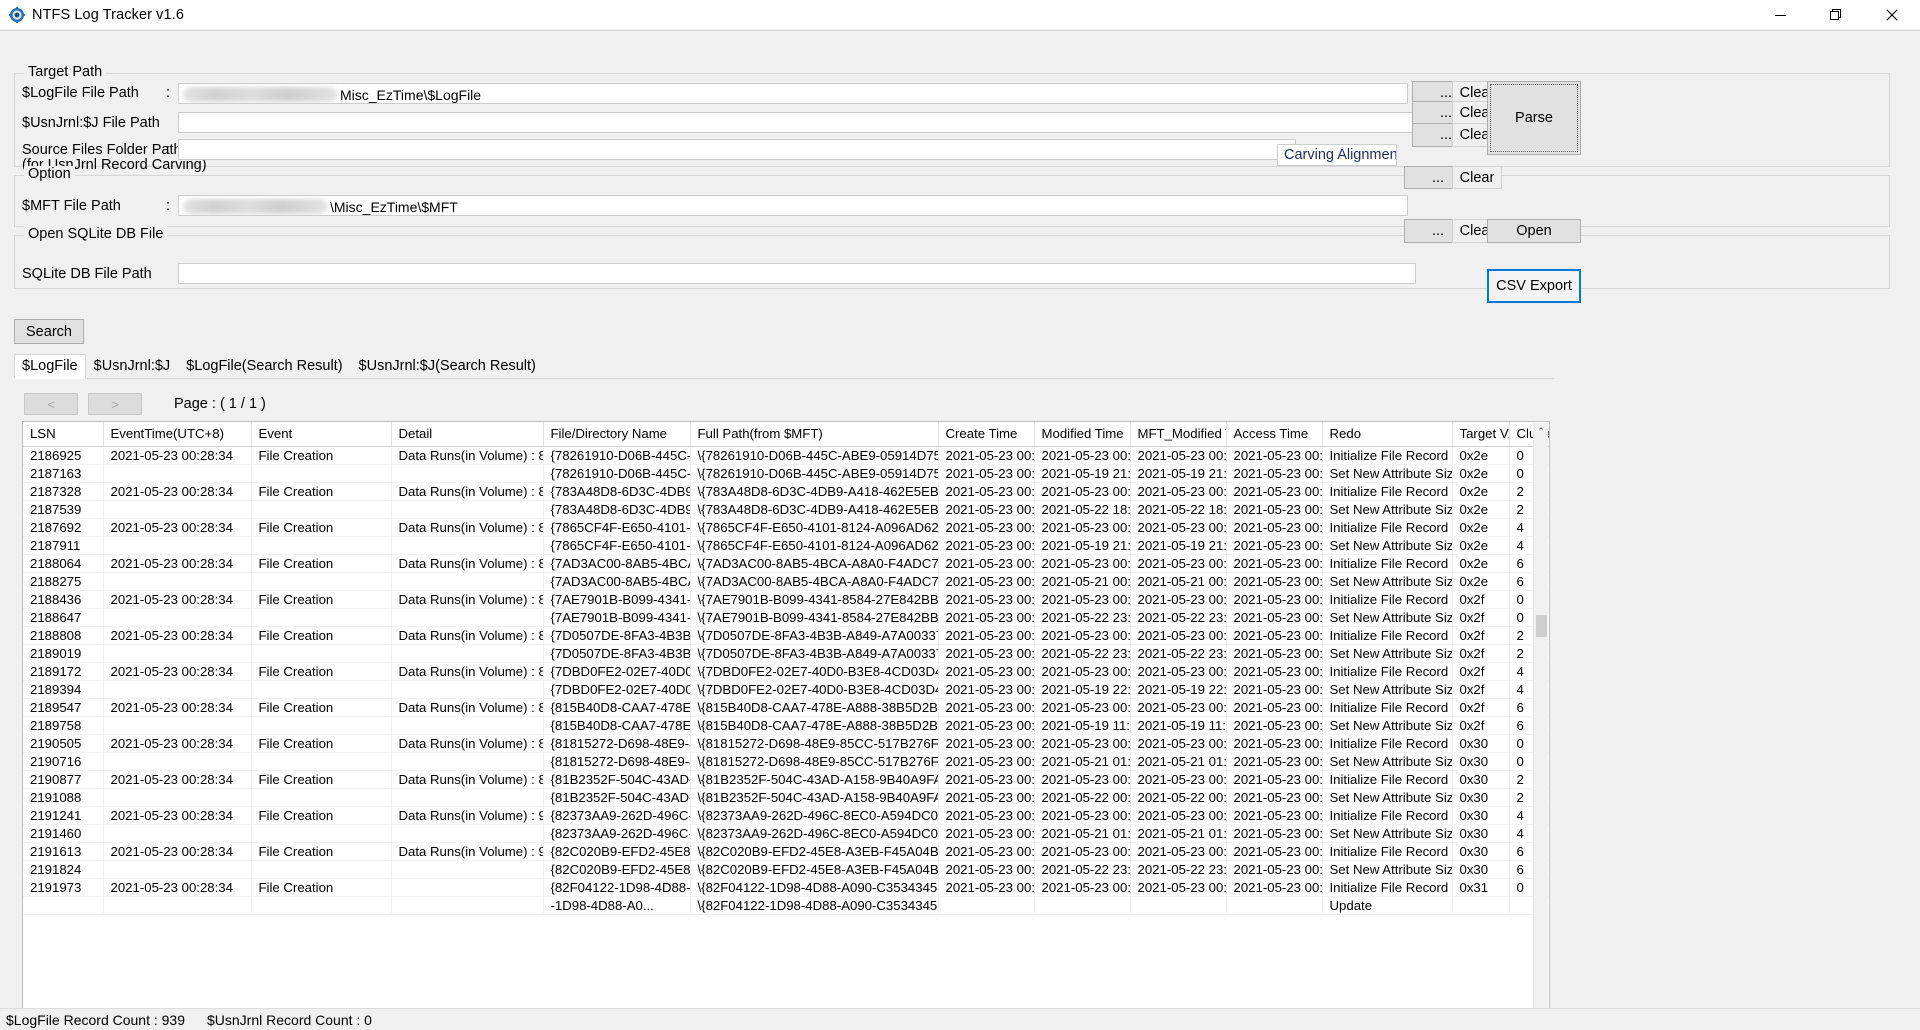  What do you see at coordinates (793, 93) in the screenshot?
I see `logfile-path-input: Misc_EzTime\$LogFile` at bounding box center [793, 93].